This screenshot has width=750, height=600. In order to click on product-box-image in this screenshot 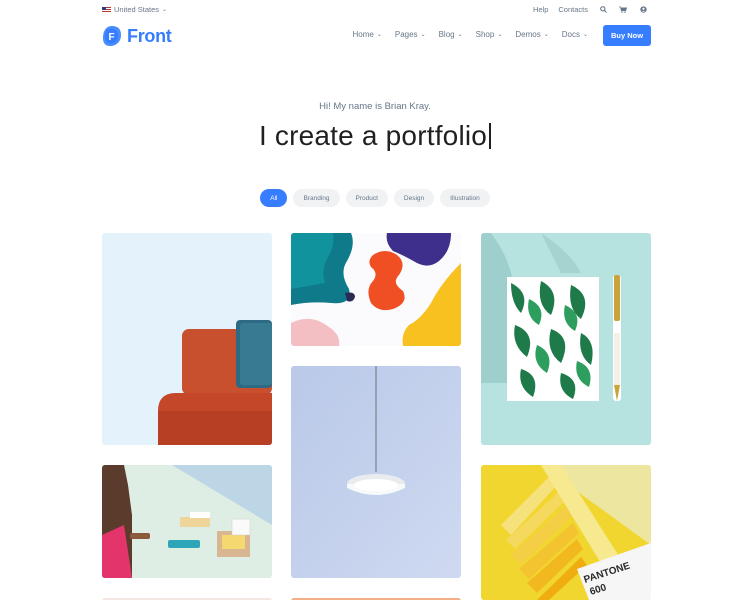, I will do `click(187, 521)`.